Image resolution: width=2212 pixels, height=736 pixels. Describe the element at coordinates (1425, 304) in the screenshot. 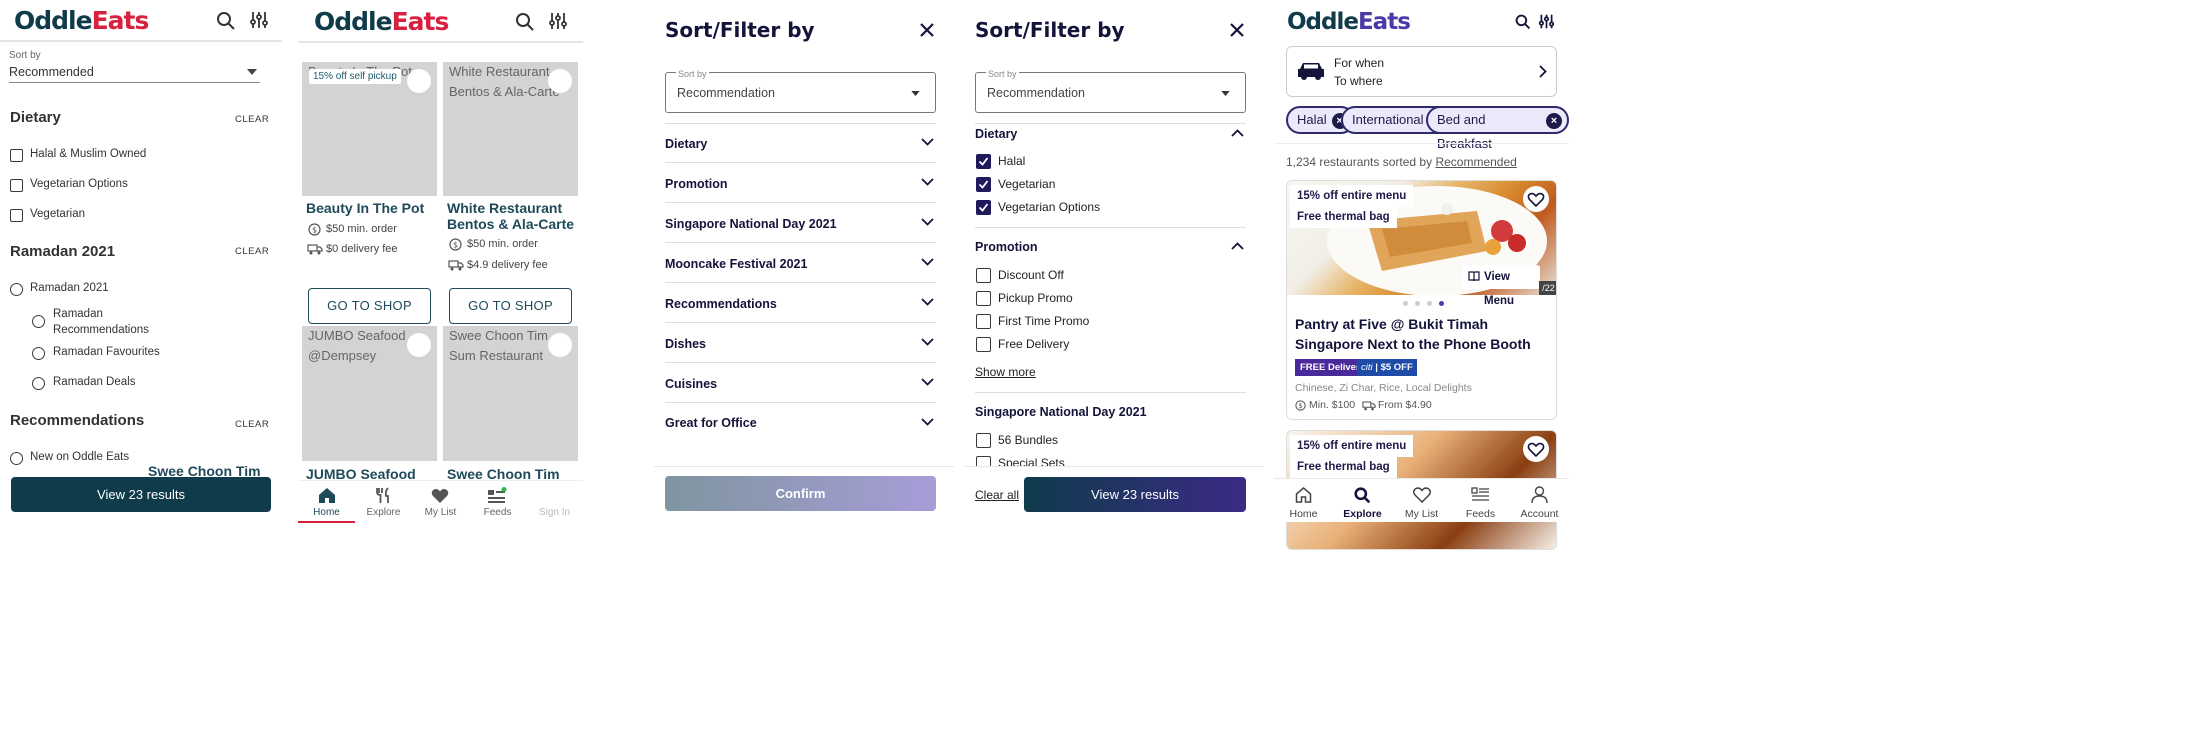

I see `carousel-dots` at that location.